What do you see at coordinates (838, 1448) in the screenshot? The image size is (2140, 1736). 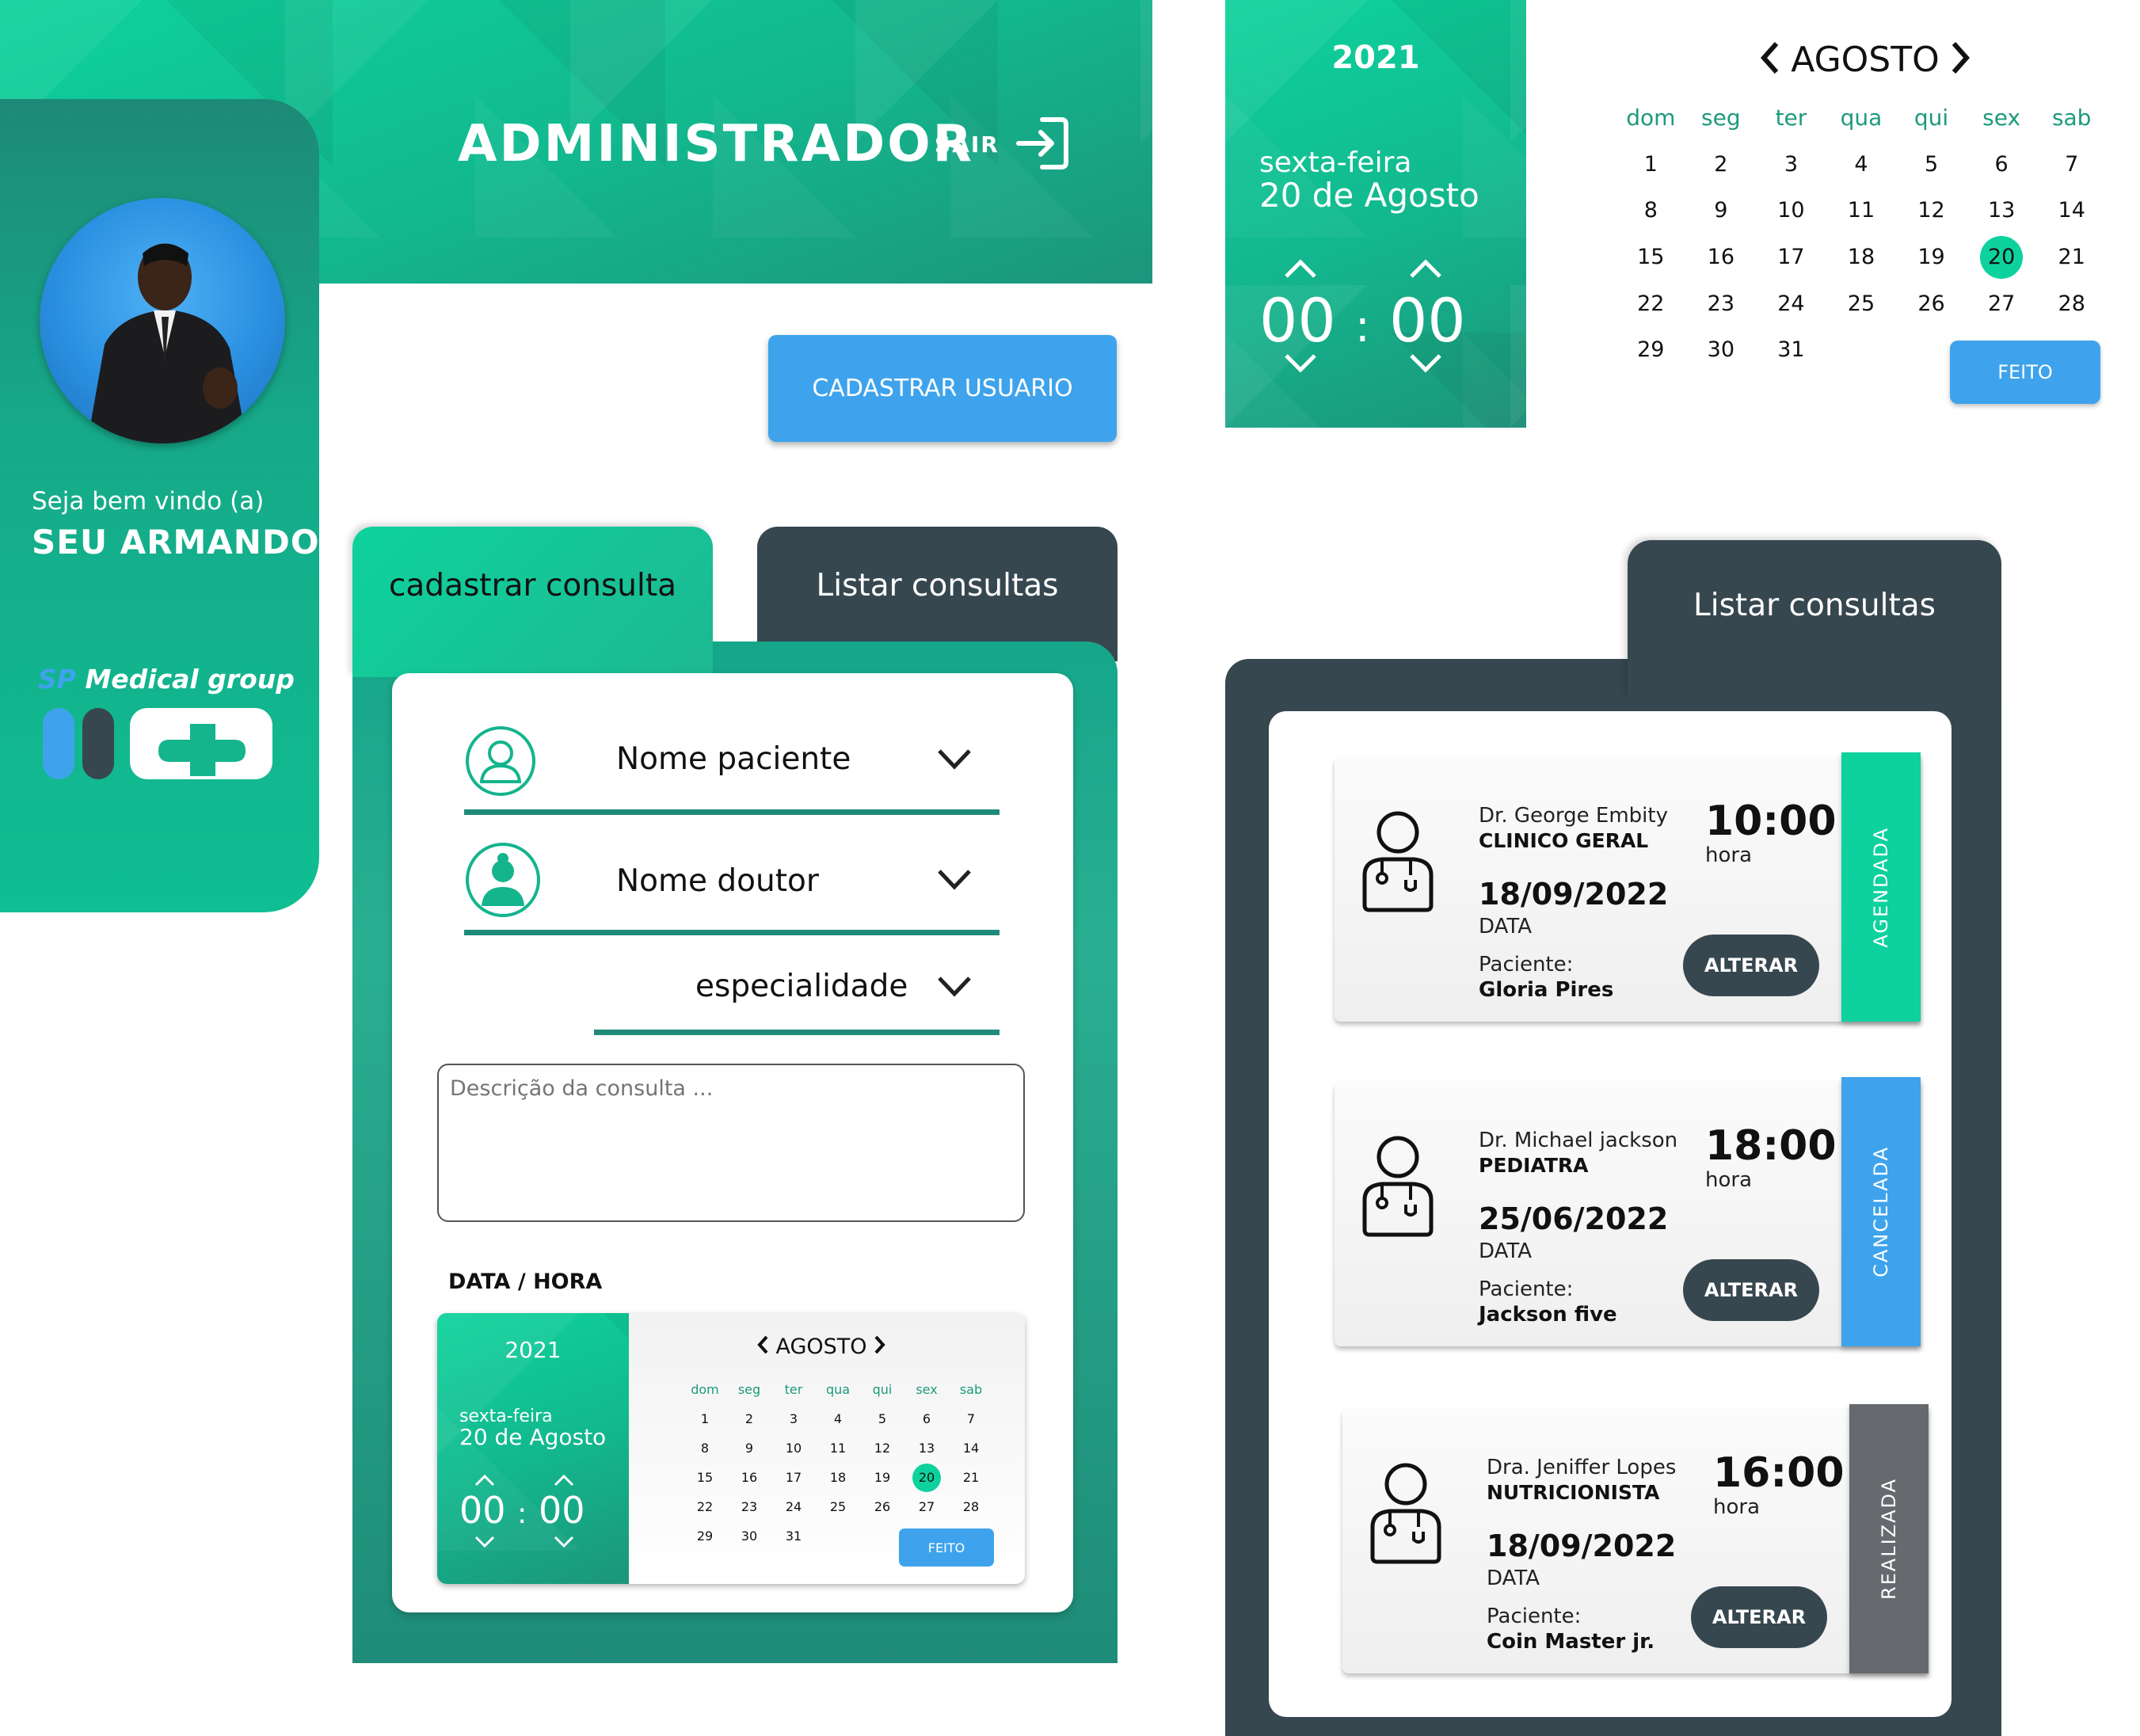 I see `mini-day: 11` at bounding box center [838, 1448].